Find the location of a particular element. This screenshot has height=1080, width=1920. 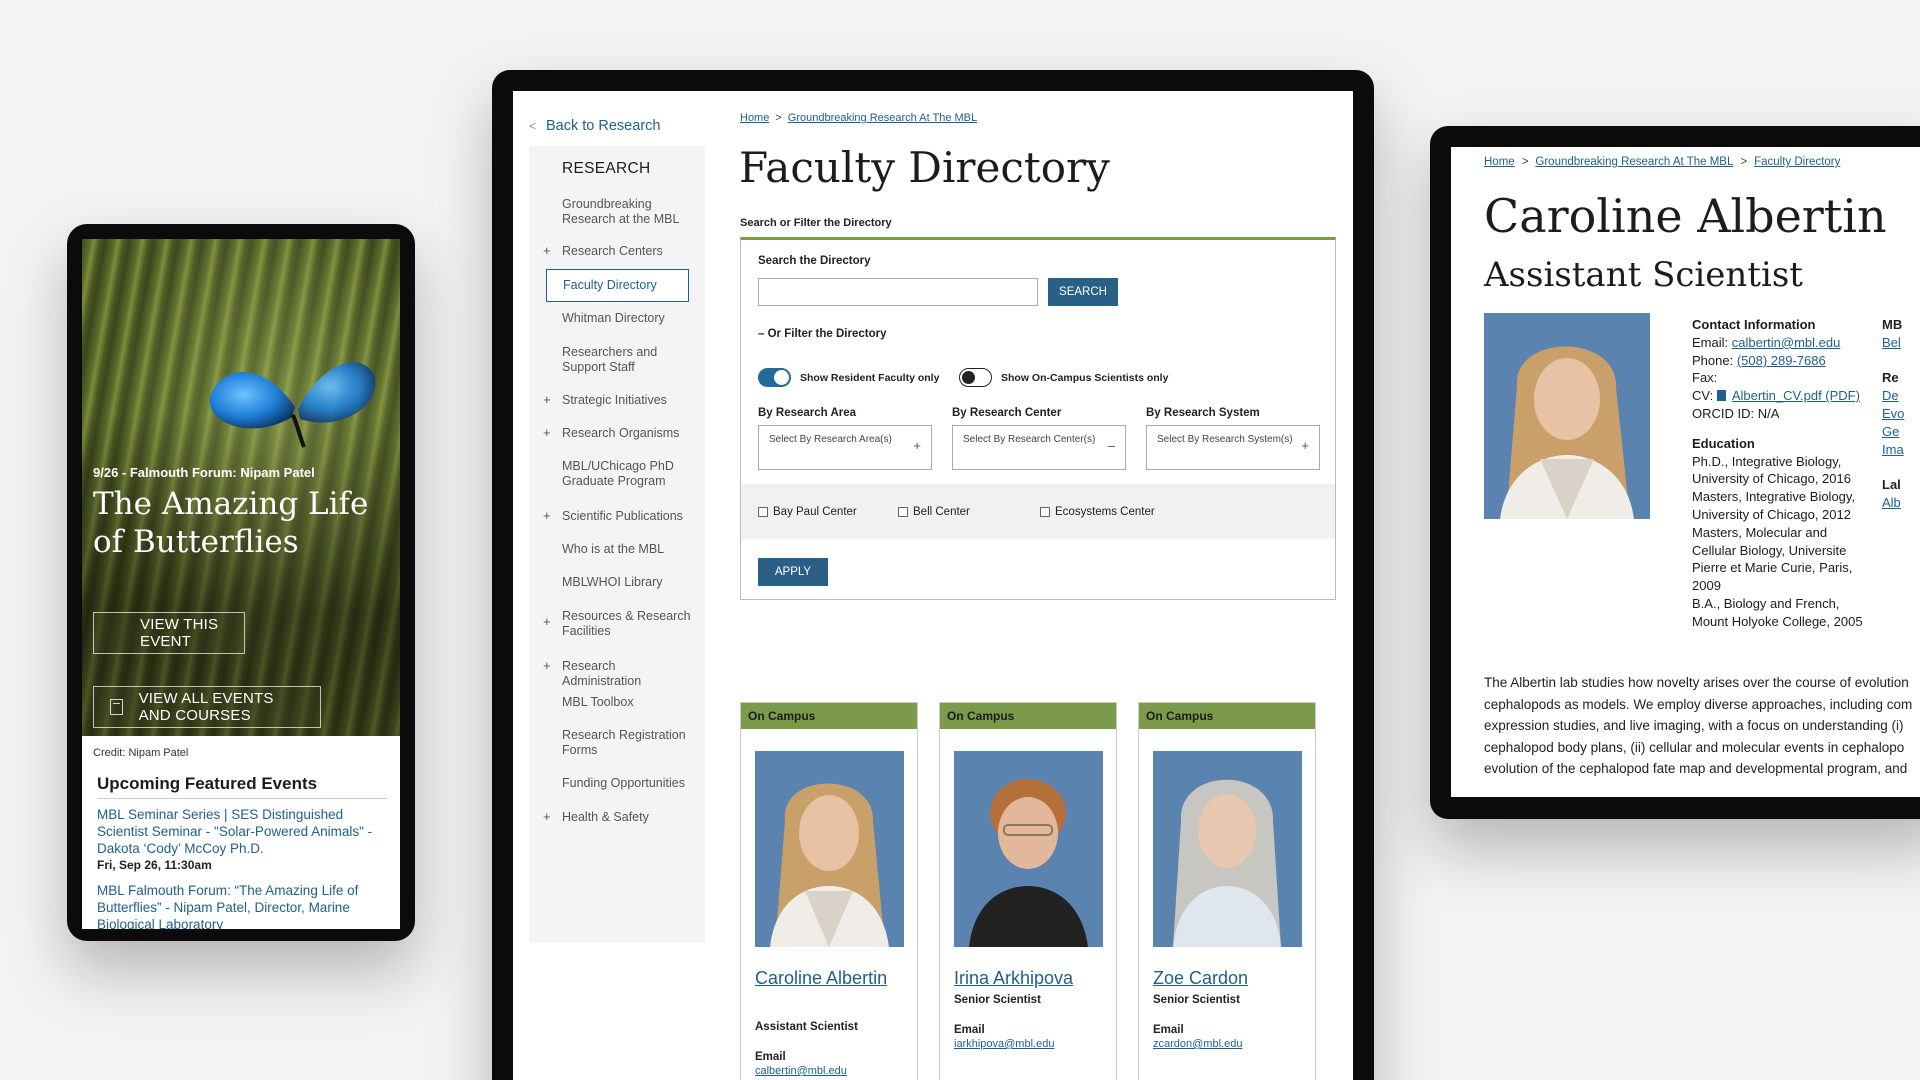

cropped-link: Evo is located at coordinates (1893, 414).